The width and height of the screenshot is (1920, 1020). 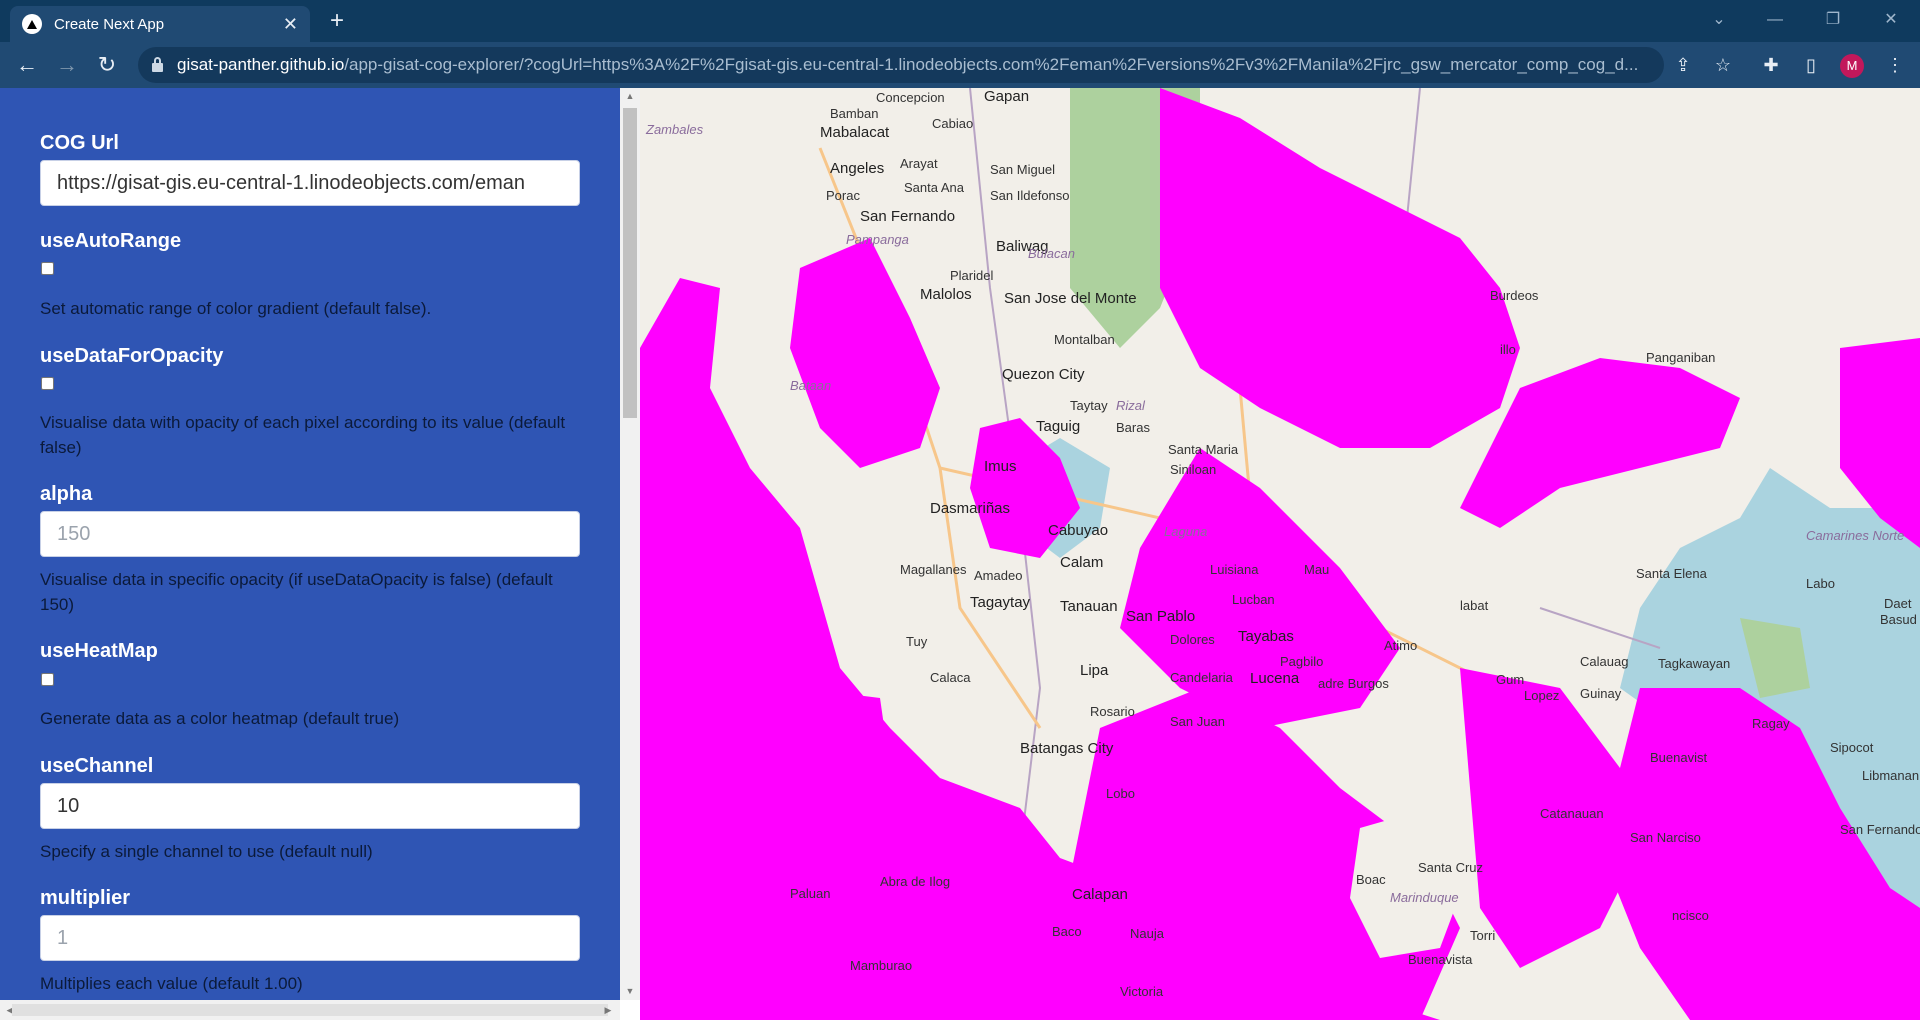 What do you see at coordinates (109, 24) in the screenshot?
I see `tab-title: Create Next App` at bounding box center [109, 24].